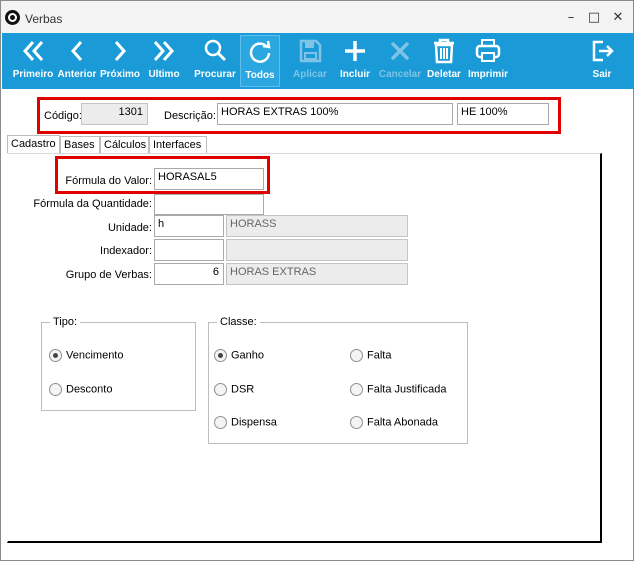  Describe the element at coordinates (33, 144) in the screenshot. I see `tab-cadastro: Cadastro` at that location.